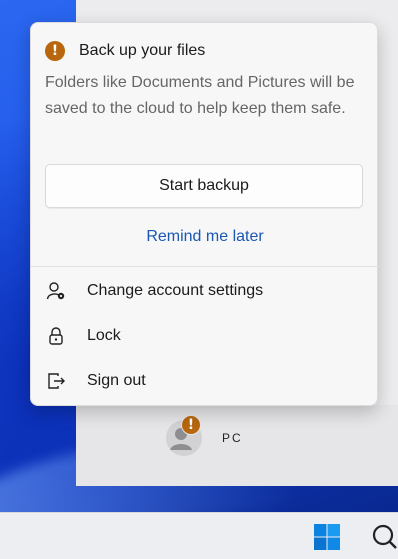 The image size is (398, 559). What do you see at coordinates (191, 425) in the screenshot?
I see `warning-badge-icon: !` at bounding box center [191, 425].